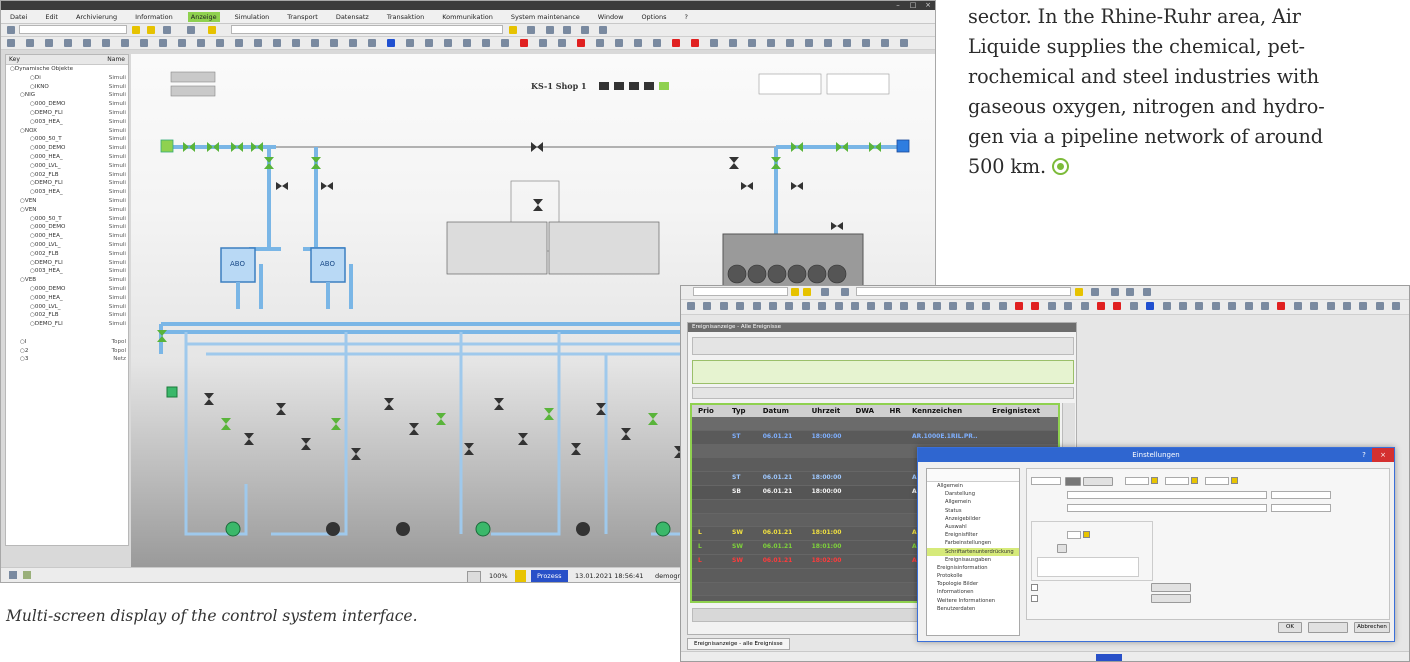  Describe the element at coordinates (686, 17) in the screenshot. I see `menu-item: ?` at that location.